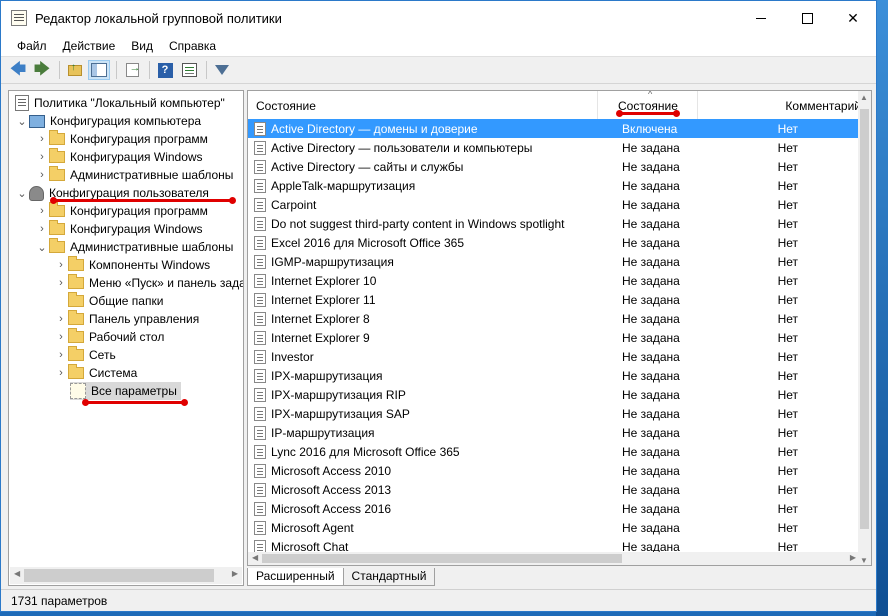  I want to click on tree-item-all-settings: Все параметры, so click(125, 391).